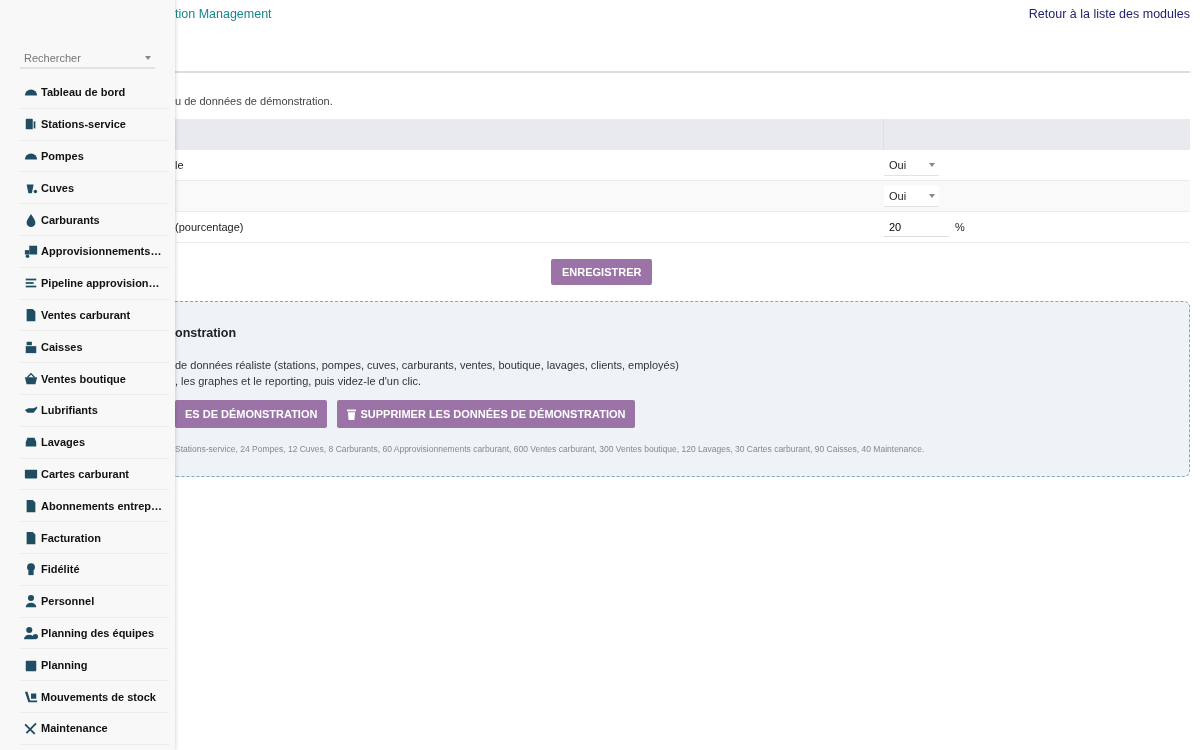 This screenshot has width=1200, height=750. Describe the element at coordinates (31, 314) in the screenshot. I see `receipt-icon` at that location.